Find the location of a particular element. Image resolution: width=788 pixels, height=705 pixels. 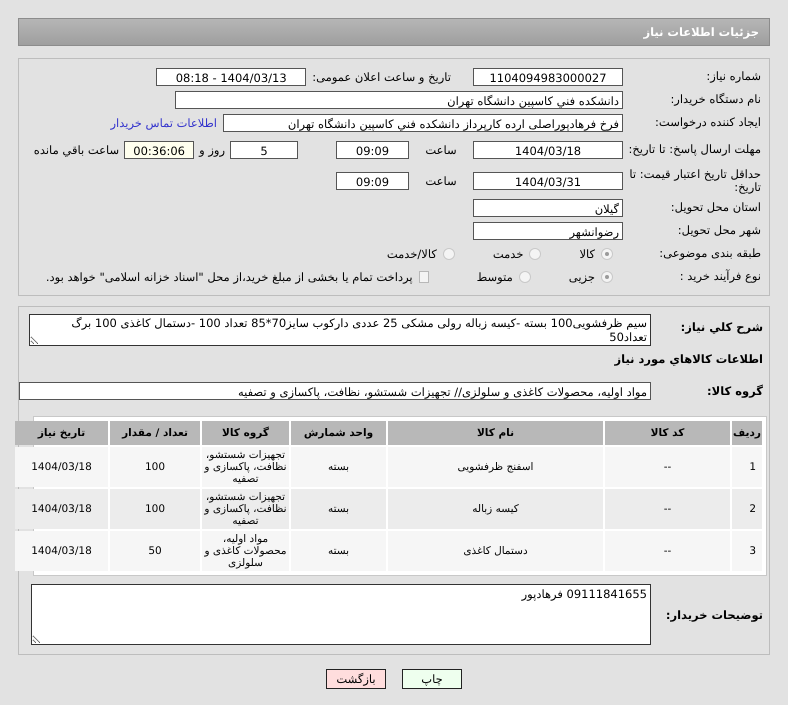

column-header: کد کالا is located at coordinates (667, 433).